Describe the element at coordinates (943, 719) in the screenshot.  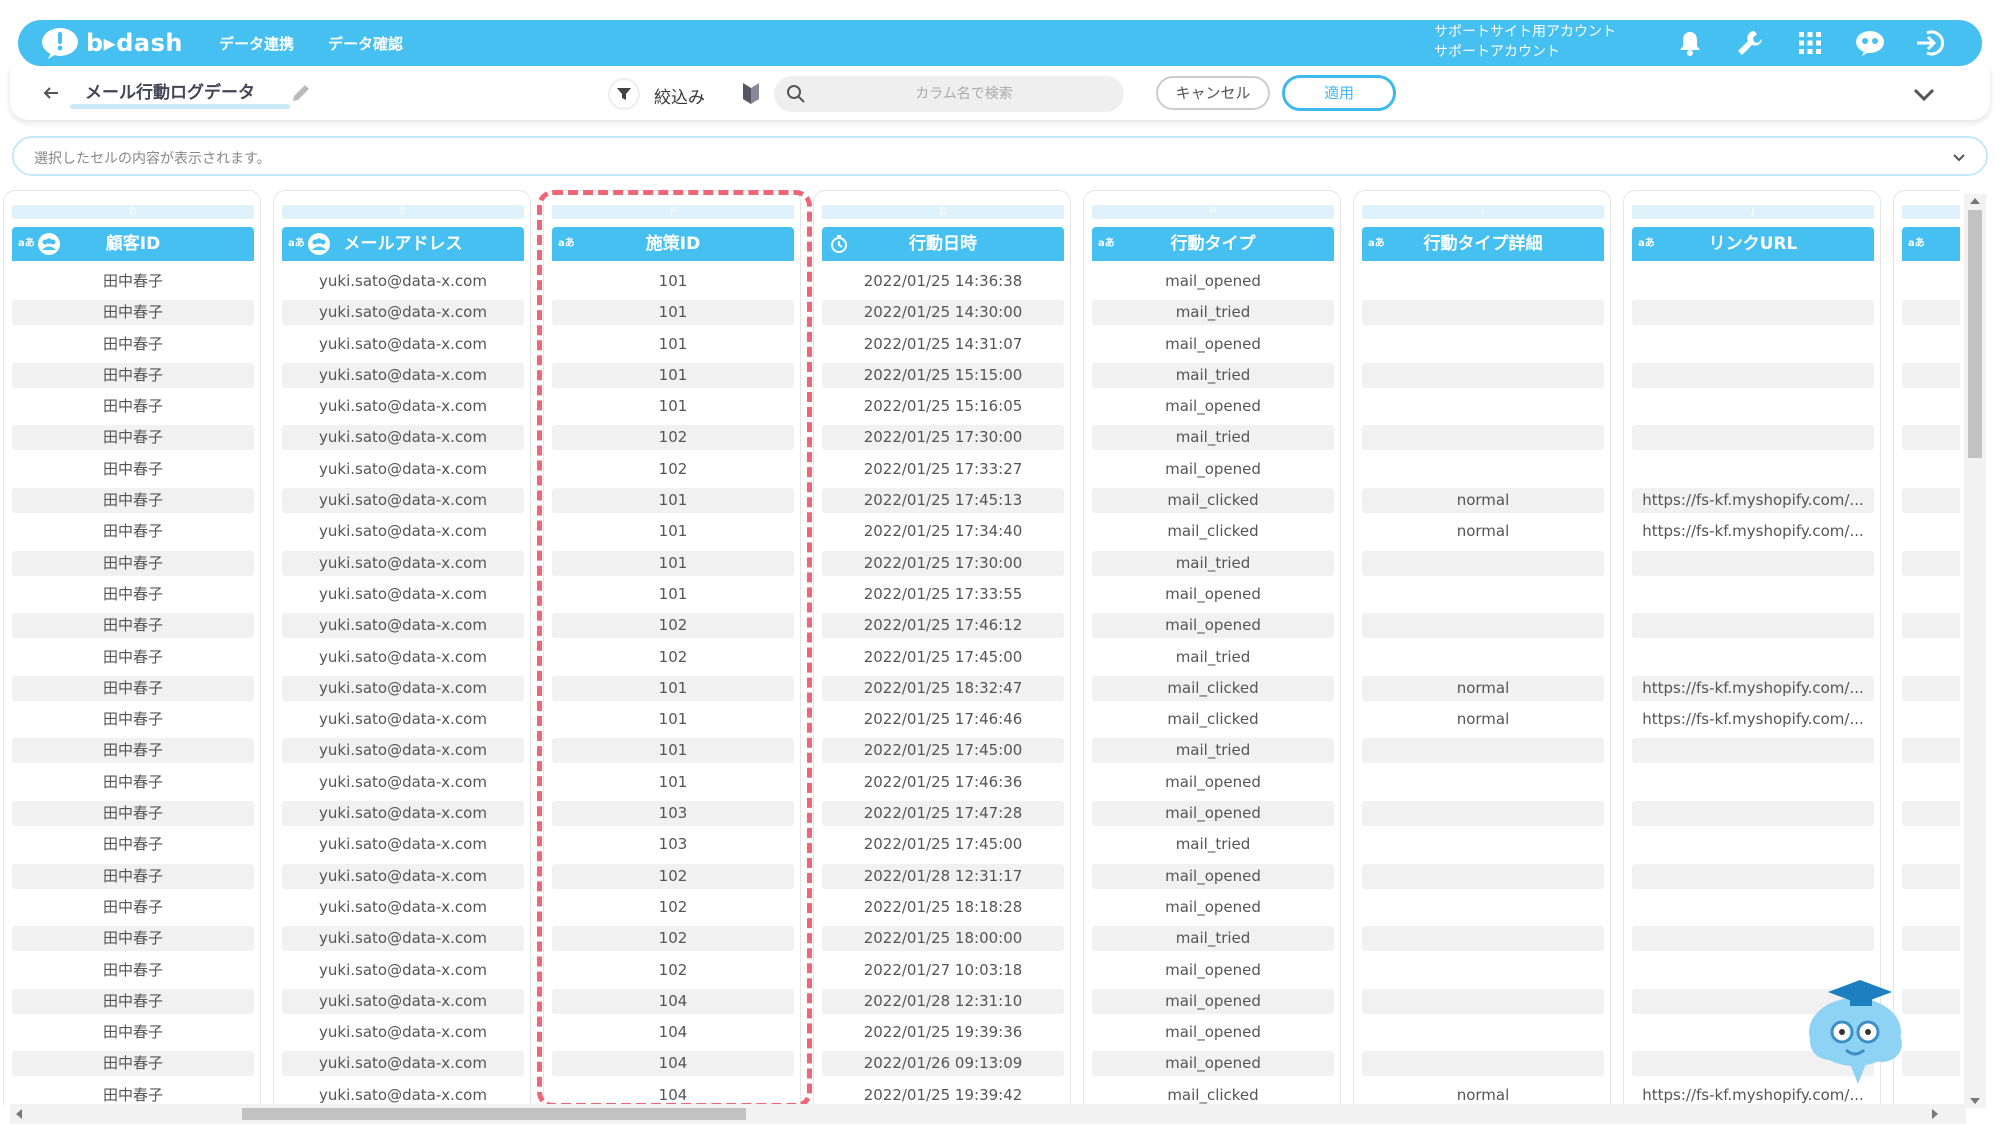
I see `table-cell: 2022/01/25 17:46:46` at that location.